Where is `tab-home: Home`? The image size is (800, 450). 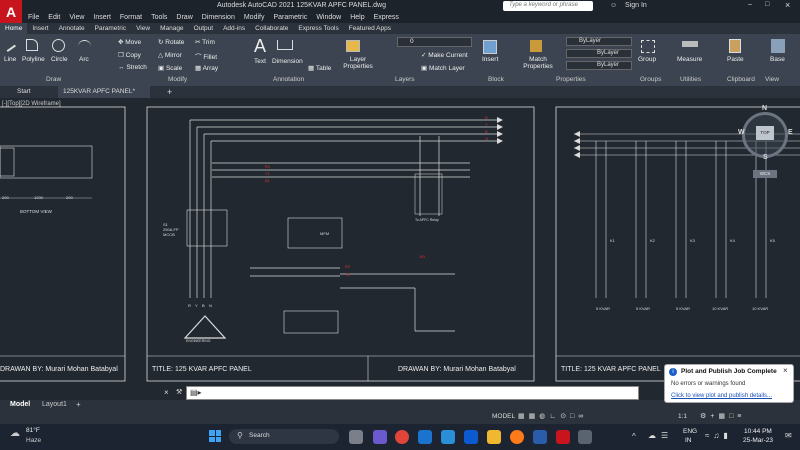 tab-home: Home is located at coordinates (14, 28).